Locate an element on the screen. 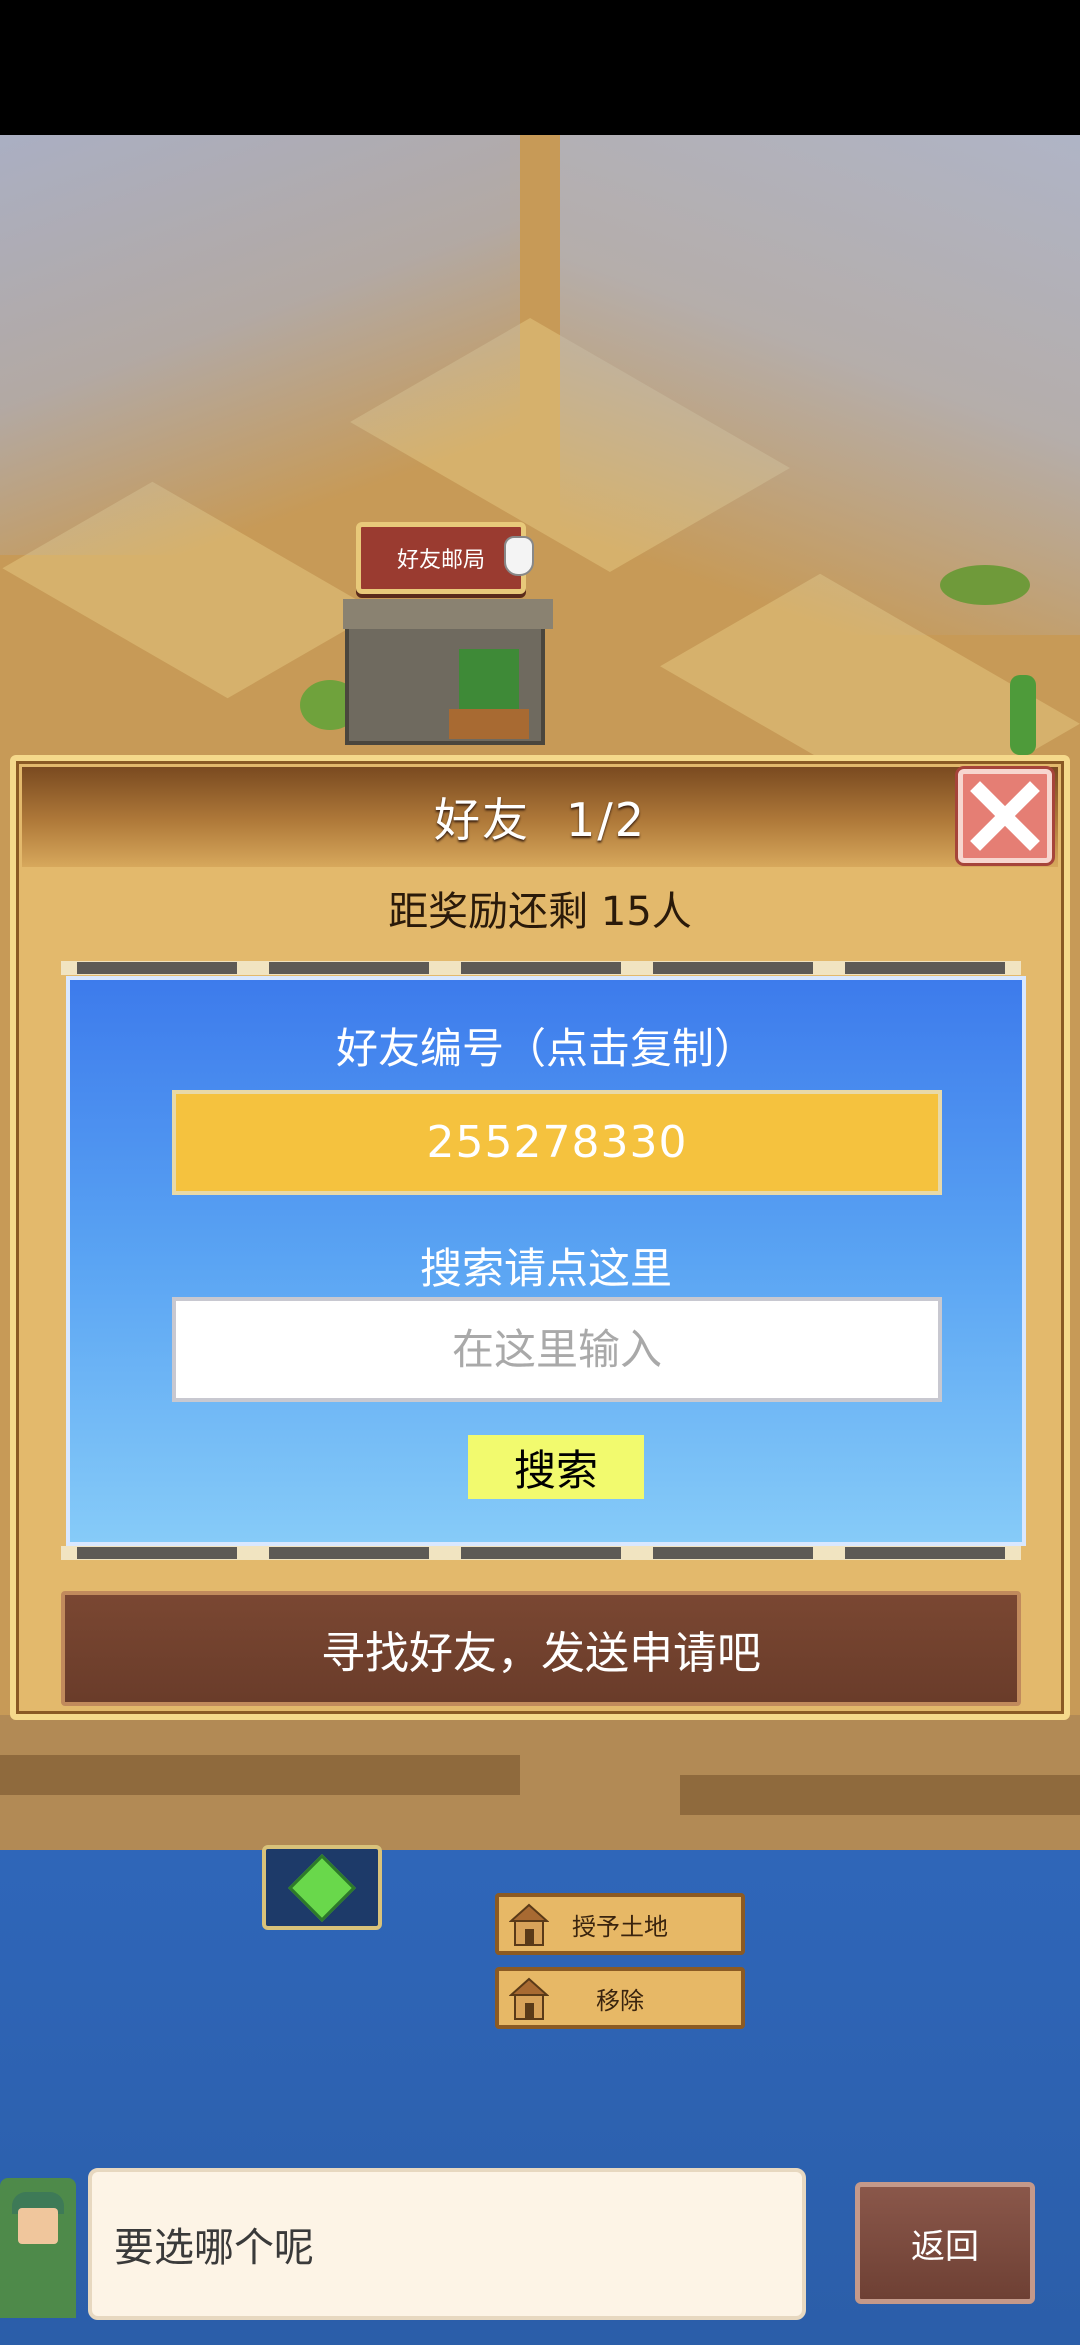  page-indicator: 1/2 is located at coordinates (606, 820).